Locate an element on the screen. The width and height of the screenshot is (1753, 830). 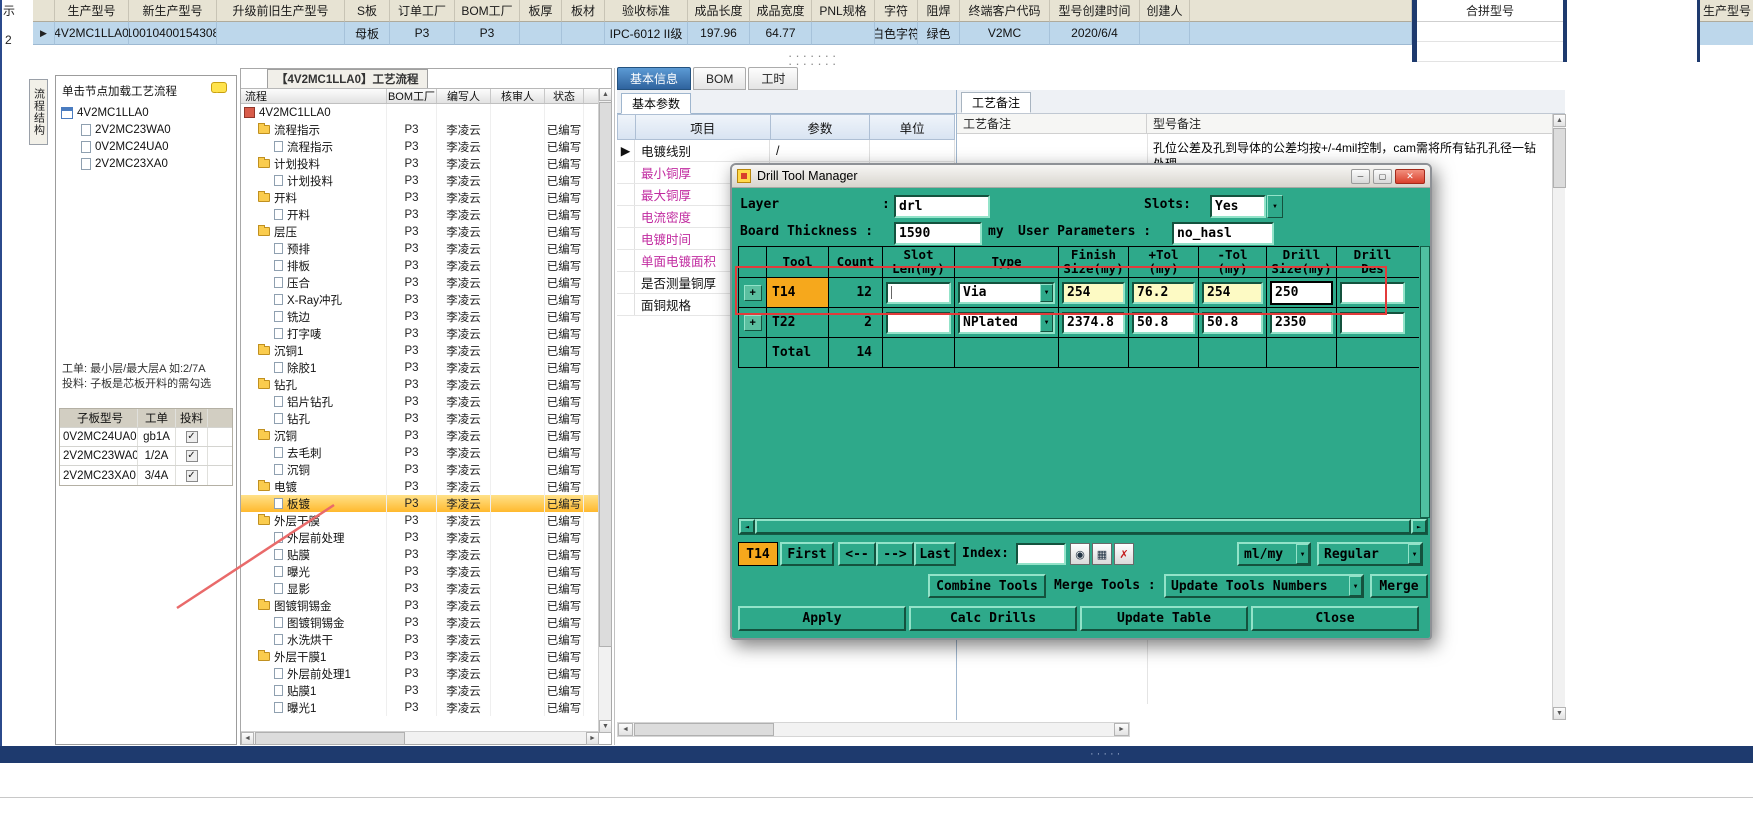
slots-dropdown: Yes is located at coordinates (1238, 206).